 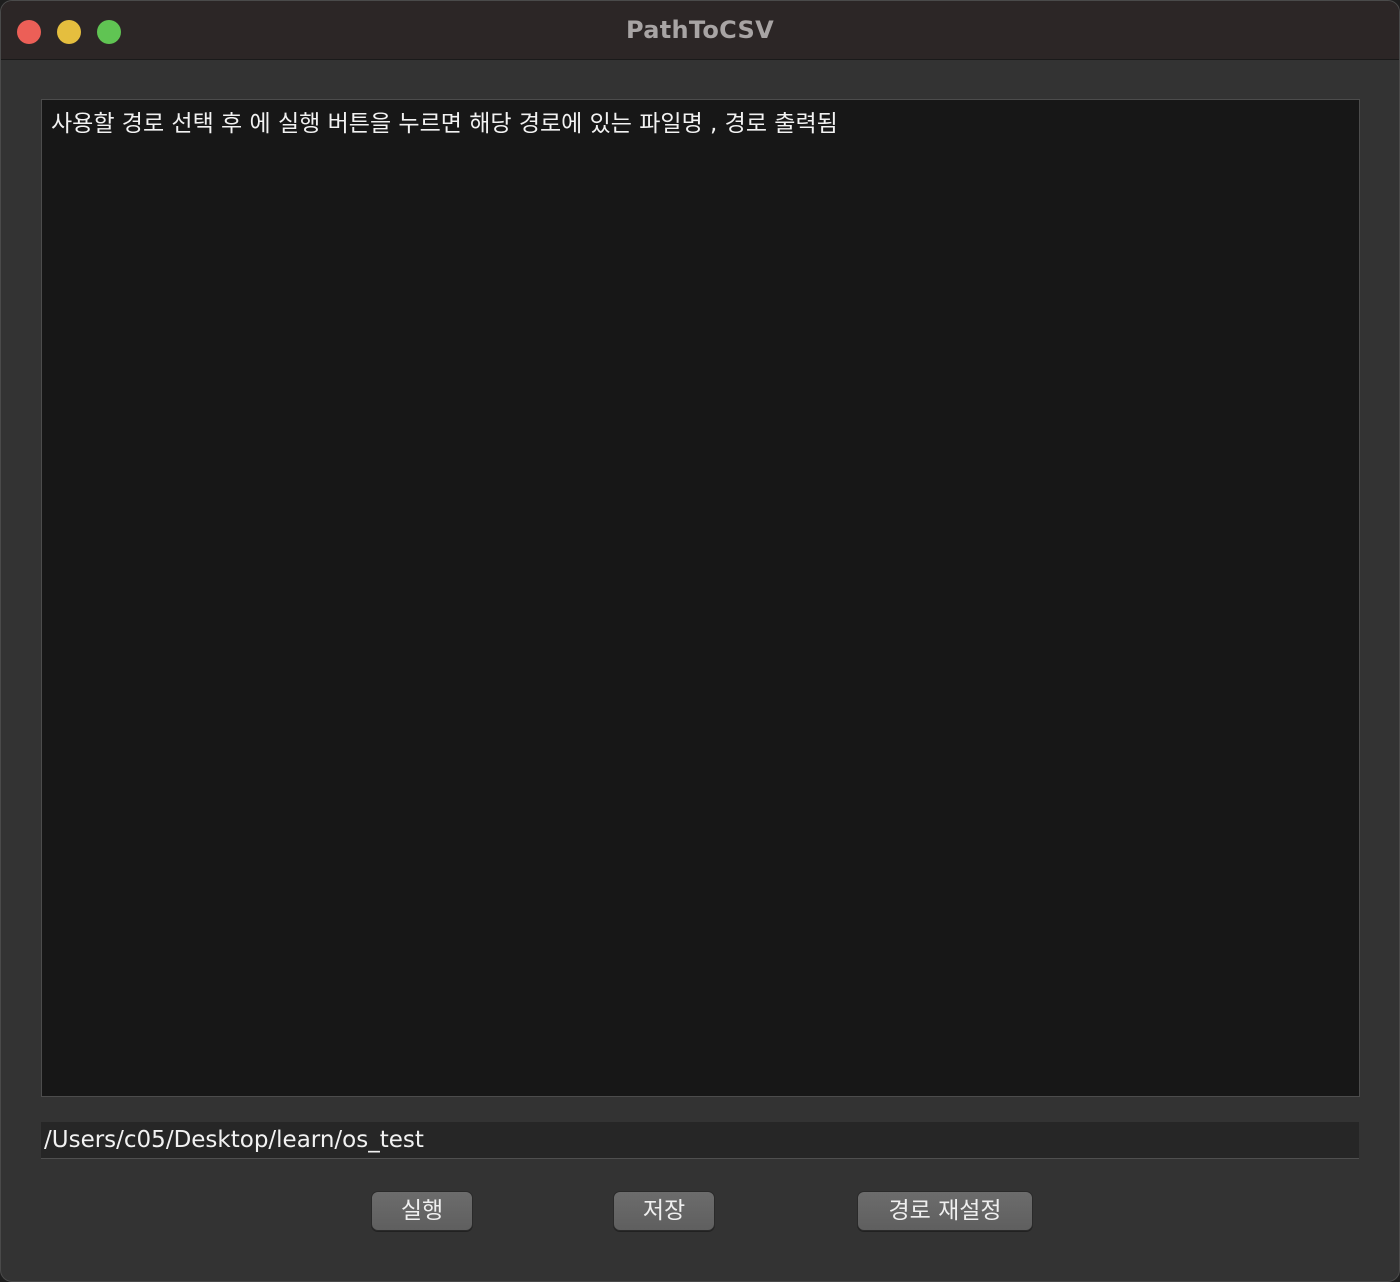 I want to click on save-button: 저장, so click(x=664, y=1211).